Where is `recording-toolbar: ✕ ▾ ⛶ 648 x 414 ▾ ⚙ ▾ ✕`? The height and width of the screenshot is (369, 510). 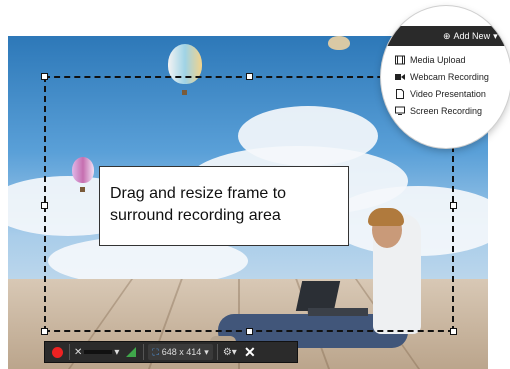 recording-toolbar: ✕ ▾ ⛶ 648 x 414 ▾ ⚙ ▾ ✕ is located at coordinates (171, 352).